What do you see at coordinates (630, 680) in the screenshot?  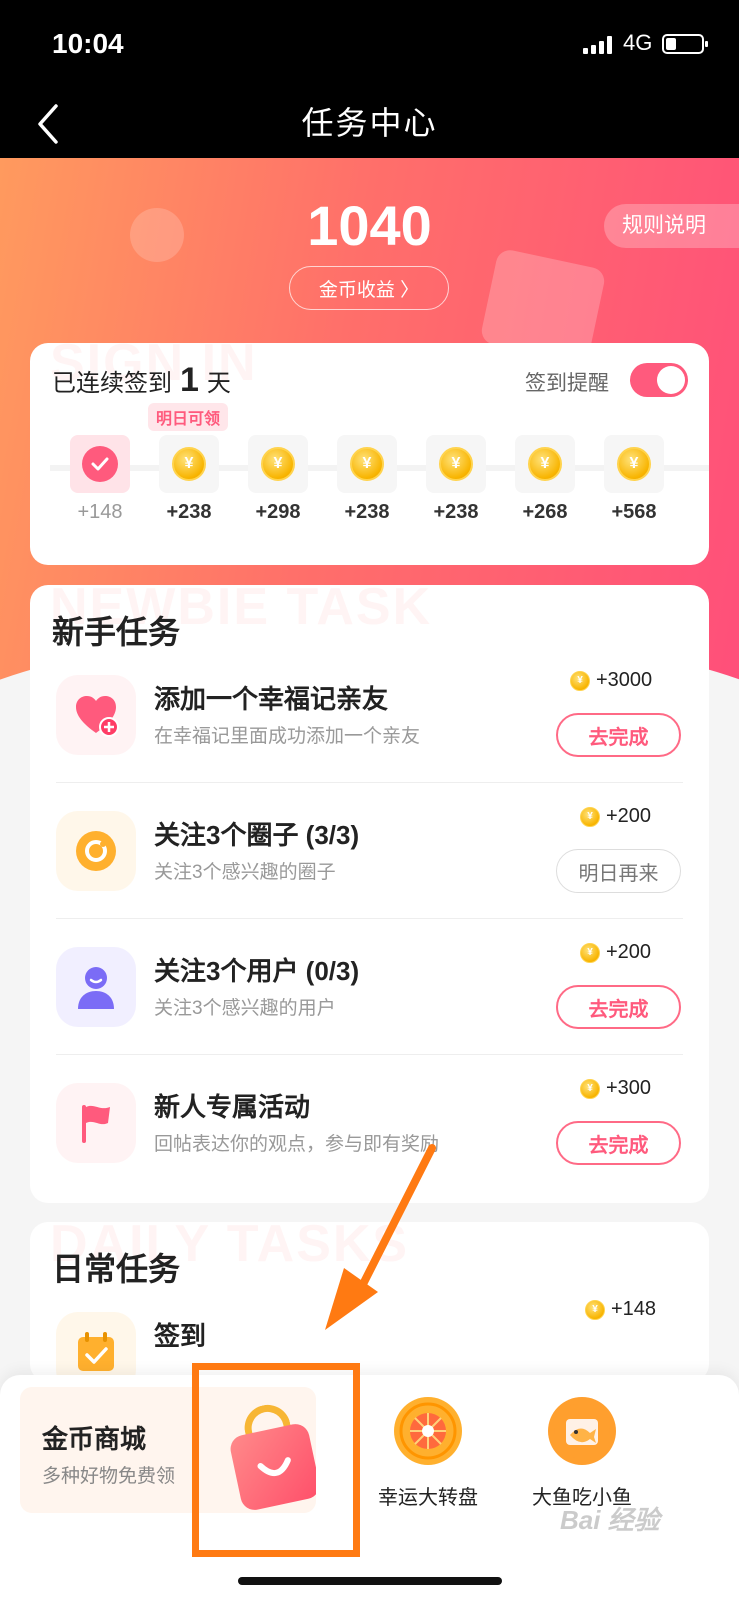 I see `task-reward: ¥ +3000` at bounding box center [630, 680].